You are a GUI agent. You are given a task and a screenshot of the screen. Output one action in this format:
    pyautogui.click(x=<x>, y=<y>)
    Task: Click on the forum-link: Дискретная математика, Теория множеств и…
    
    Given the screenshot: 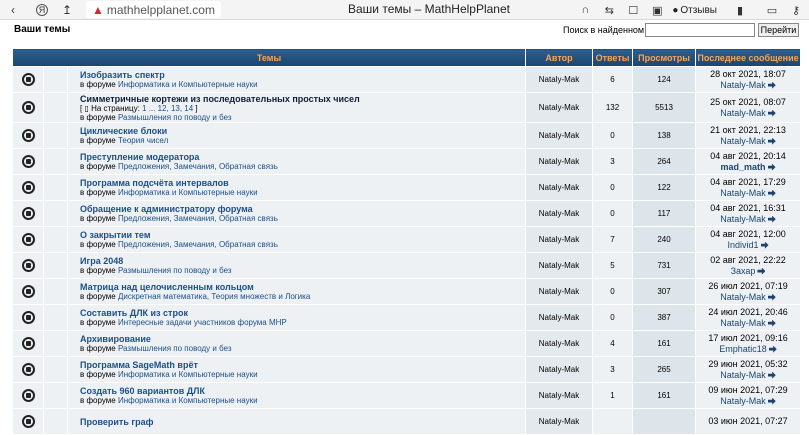 What is the action you would take?
    pyautogui.click(x=214, y=296)
    